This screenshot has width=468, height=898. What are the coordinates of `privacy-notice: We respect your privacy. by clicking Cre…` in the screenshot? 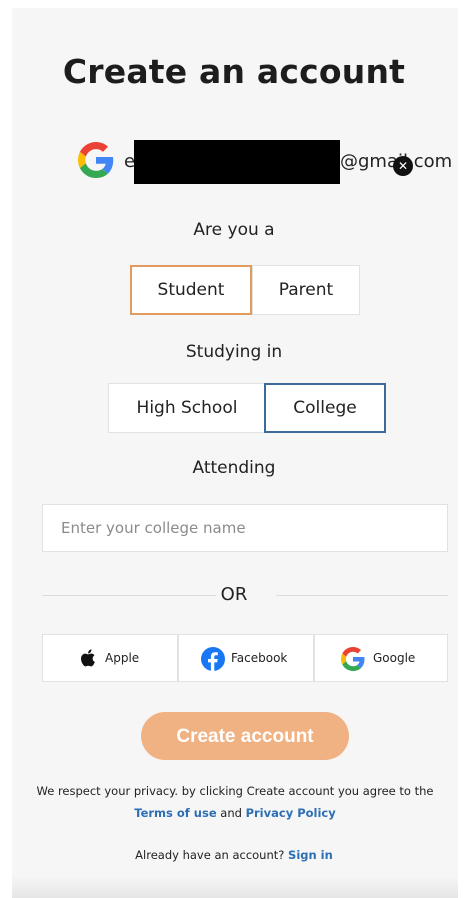 It's located at (235, 802).